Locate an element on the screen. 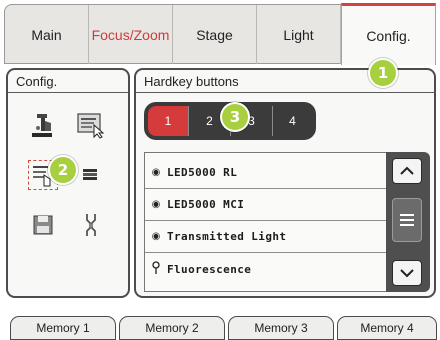 The height and width of the screenshot is (340, 440). config-panel-title: Config. is located at coordinates (37, 81).